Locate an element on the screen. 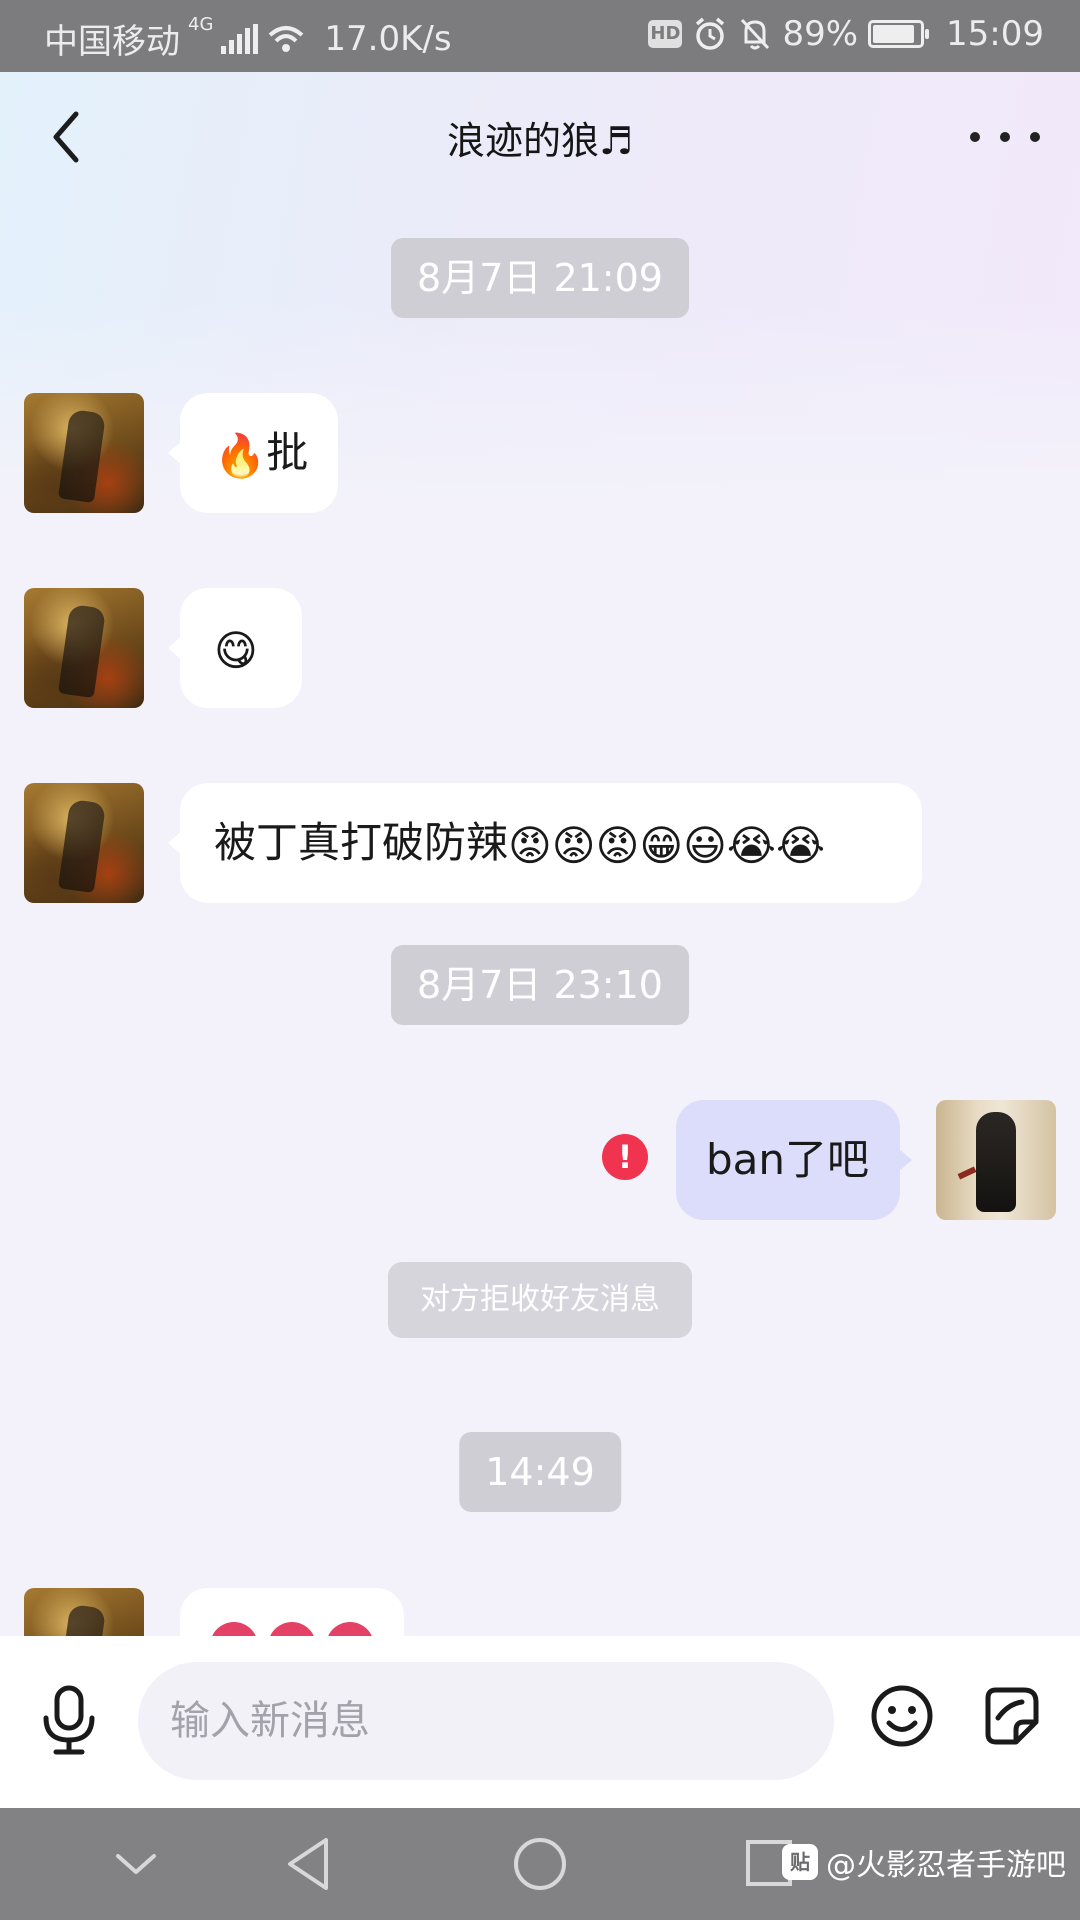  system-navigation-bar: 贴 @火影忍者手游吧 is located at coordinates (540, 1864).